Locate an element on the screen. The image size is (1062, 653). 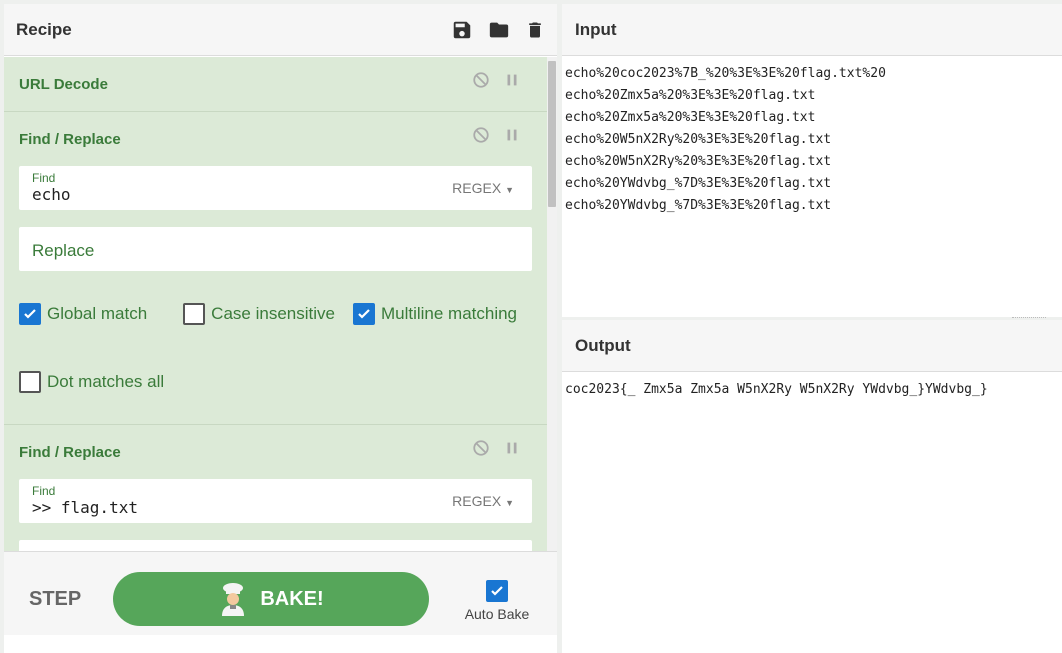
recipe-header: Recipe is located at coordinates (280, 30).